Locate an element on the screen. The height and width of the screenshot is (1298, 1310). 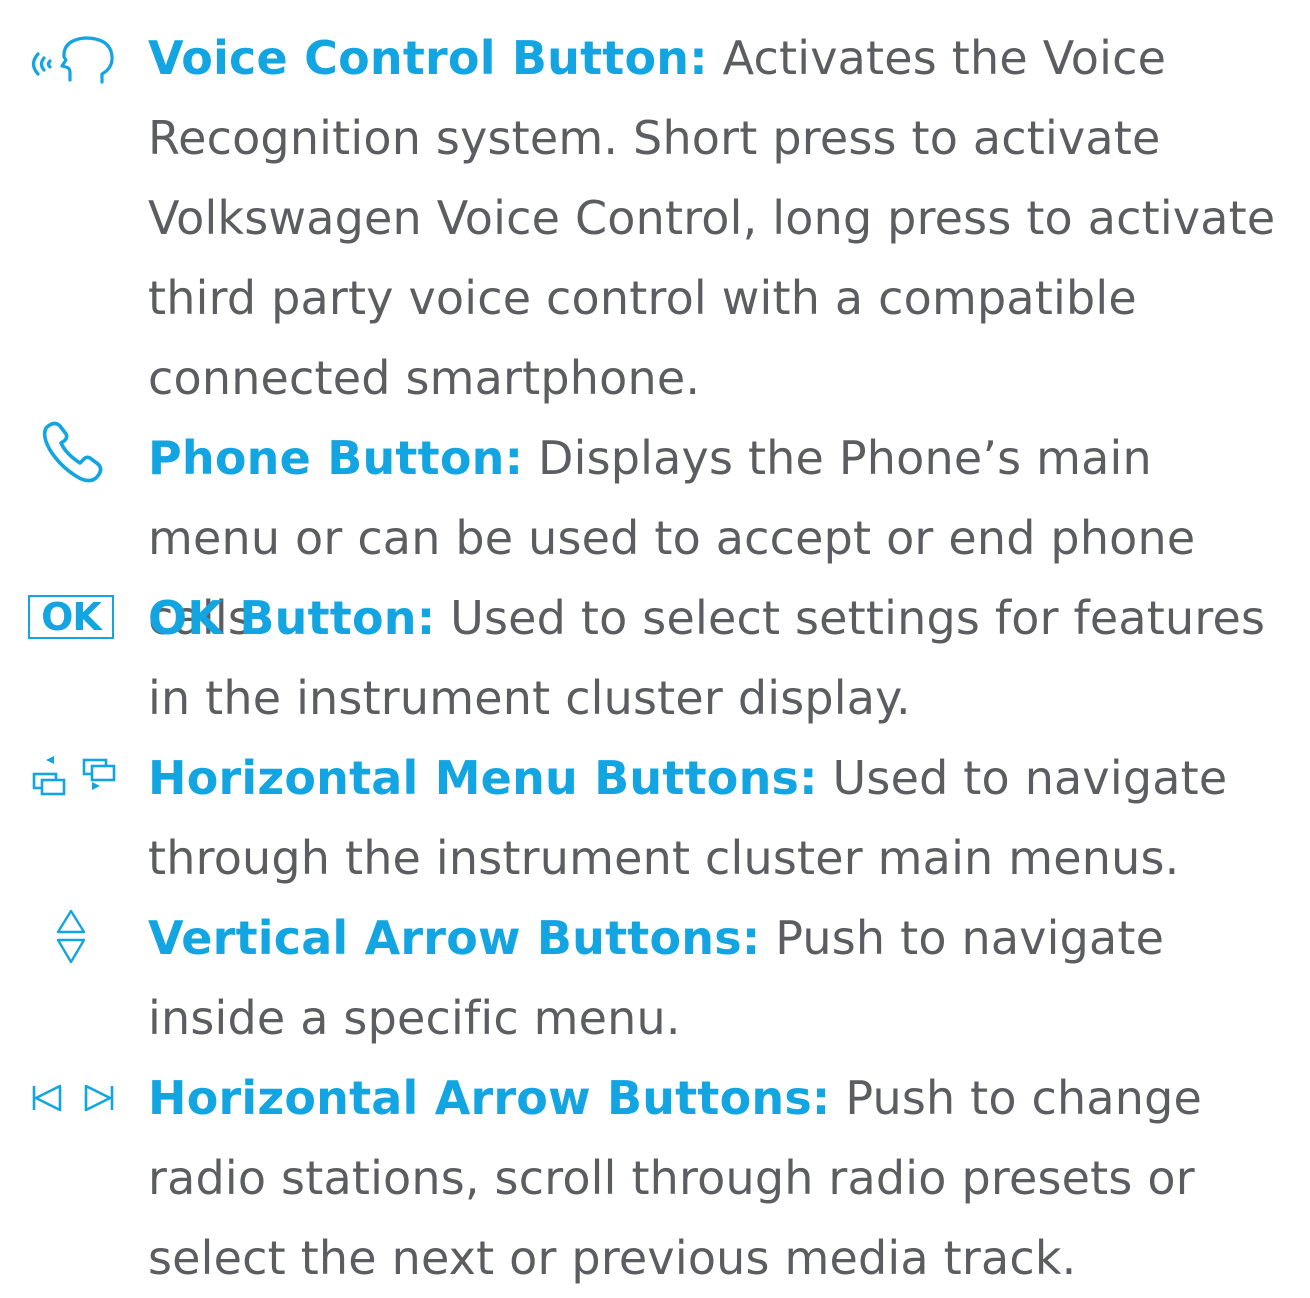
horizontal-menu-icon is located at coordinates (74, 776).